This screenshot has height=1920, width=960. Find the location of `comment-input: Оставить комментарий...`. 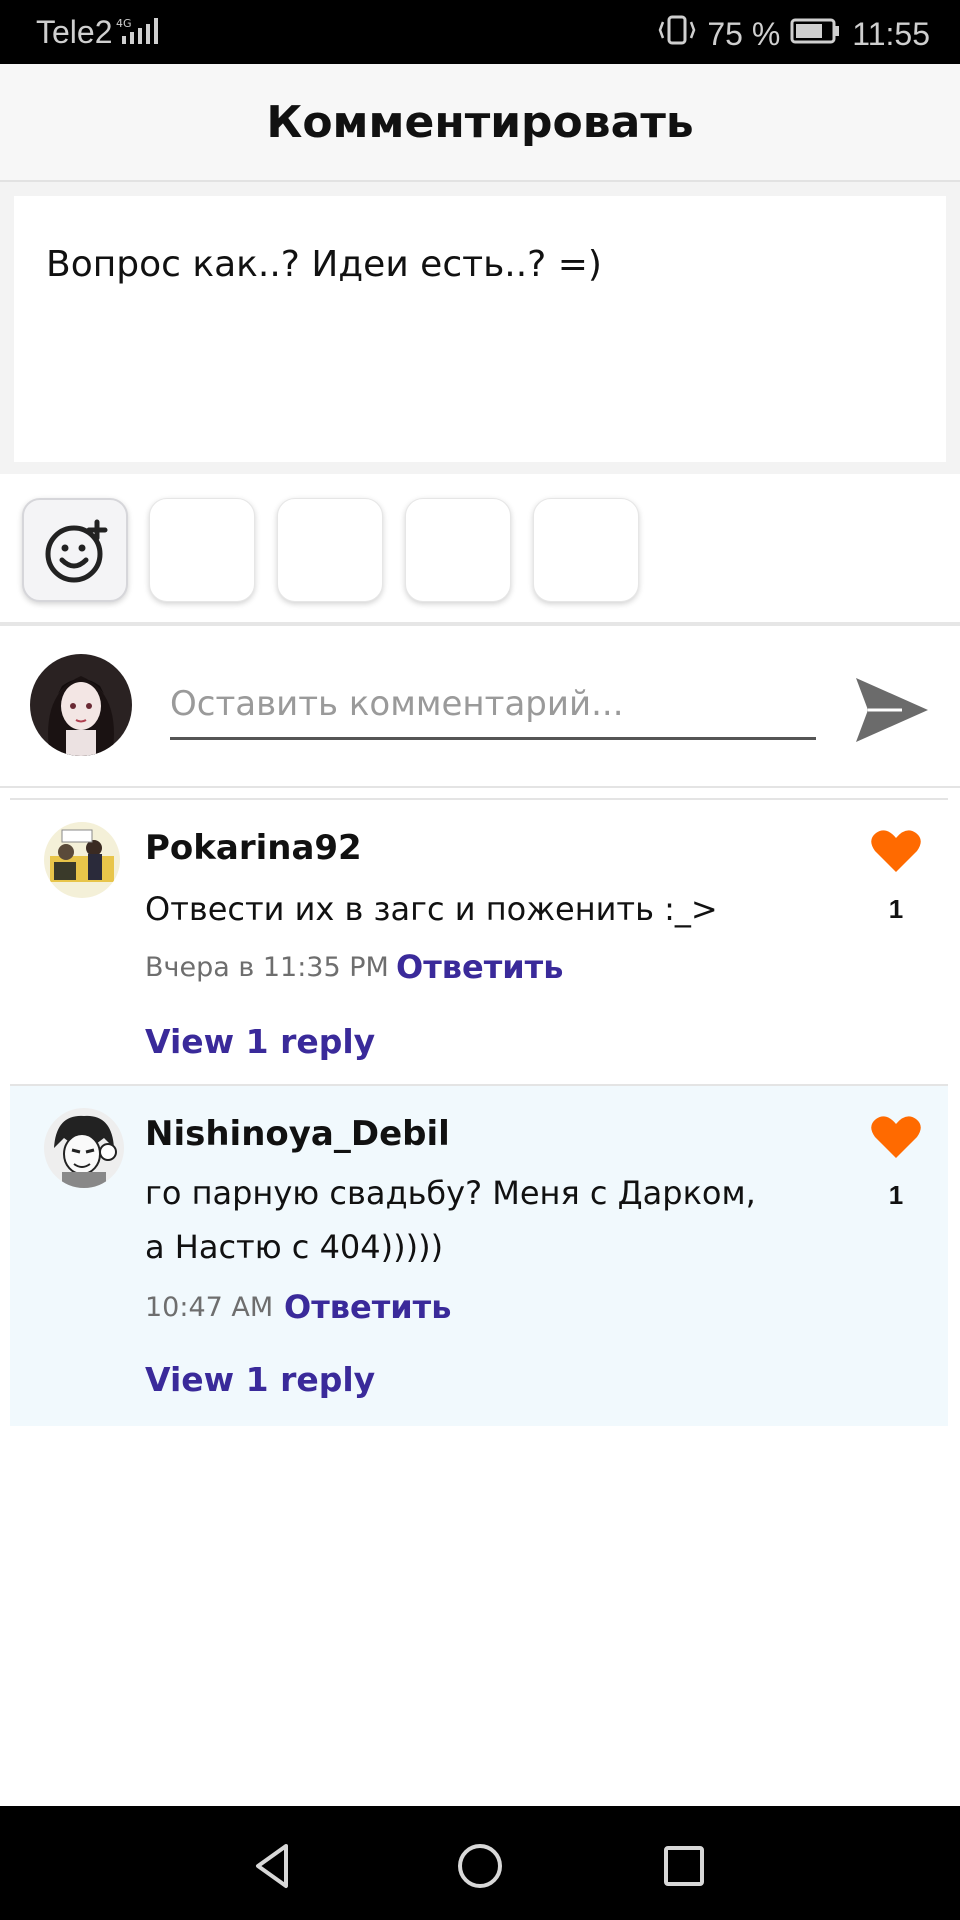

comment-input: Оставить комментарий... is located at coordinates (493, 707).